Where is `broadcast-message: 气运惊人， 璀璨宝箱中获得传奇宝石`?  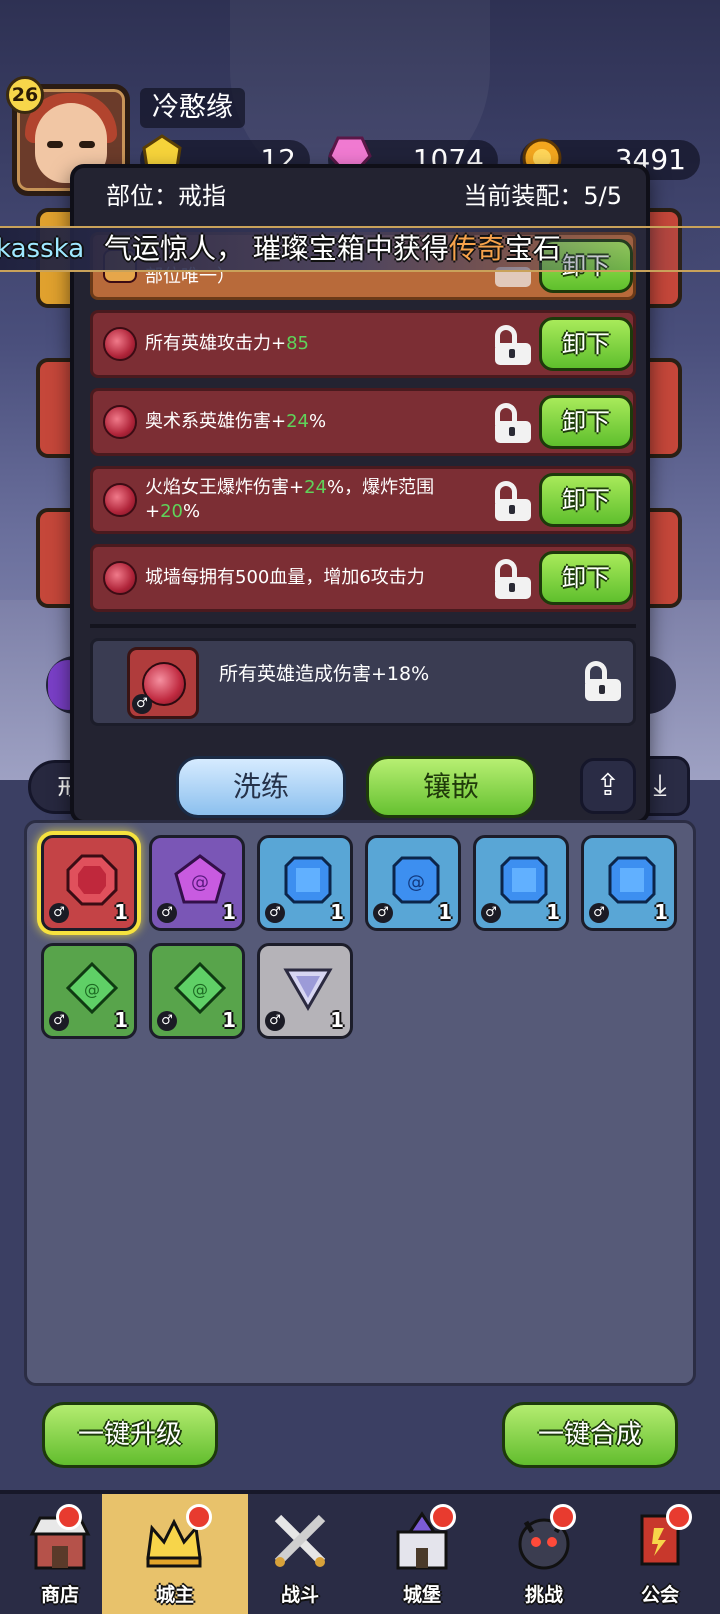 broadcast-message: 气运惊人， 璀璨宝箱中获得传奇宝石 is located at coordinates (332, 248).